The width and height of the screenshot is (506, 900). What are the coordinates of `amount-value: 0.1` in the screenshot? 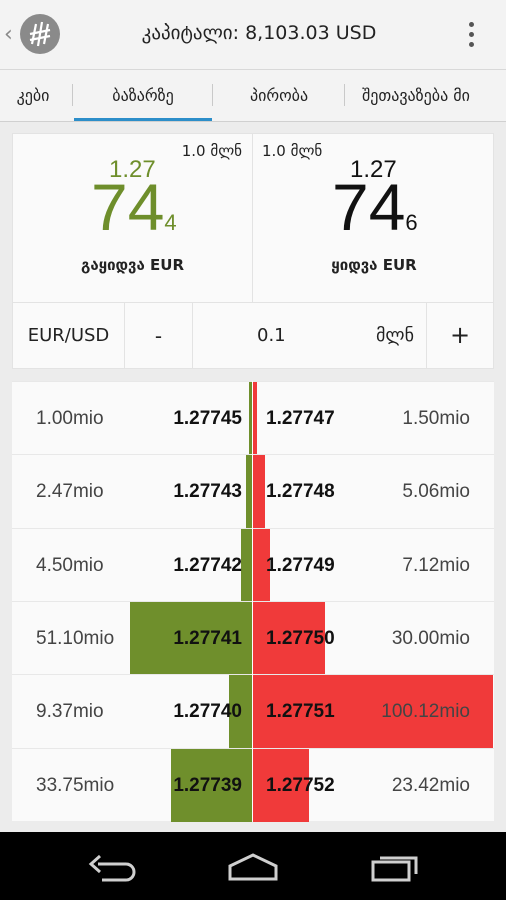 It's located at (271, 335).